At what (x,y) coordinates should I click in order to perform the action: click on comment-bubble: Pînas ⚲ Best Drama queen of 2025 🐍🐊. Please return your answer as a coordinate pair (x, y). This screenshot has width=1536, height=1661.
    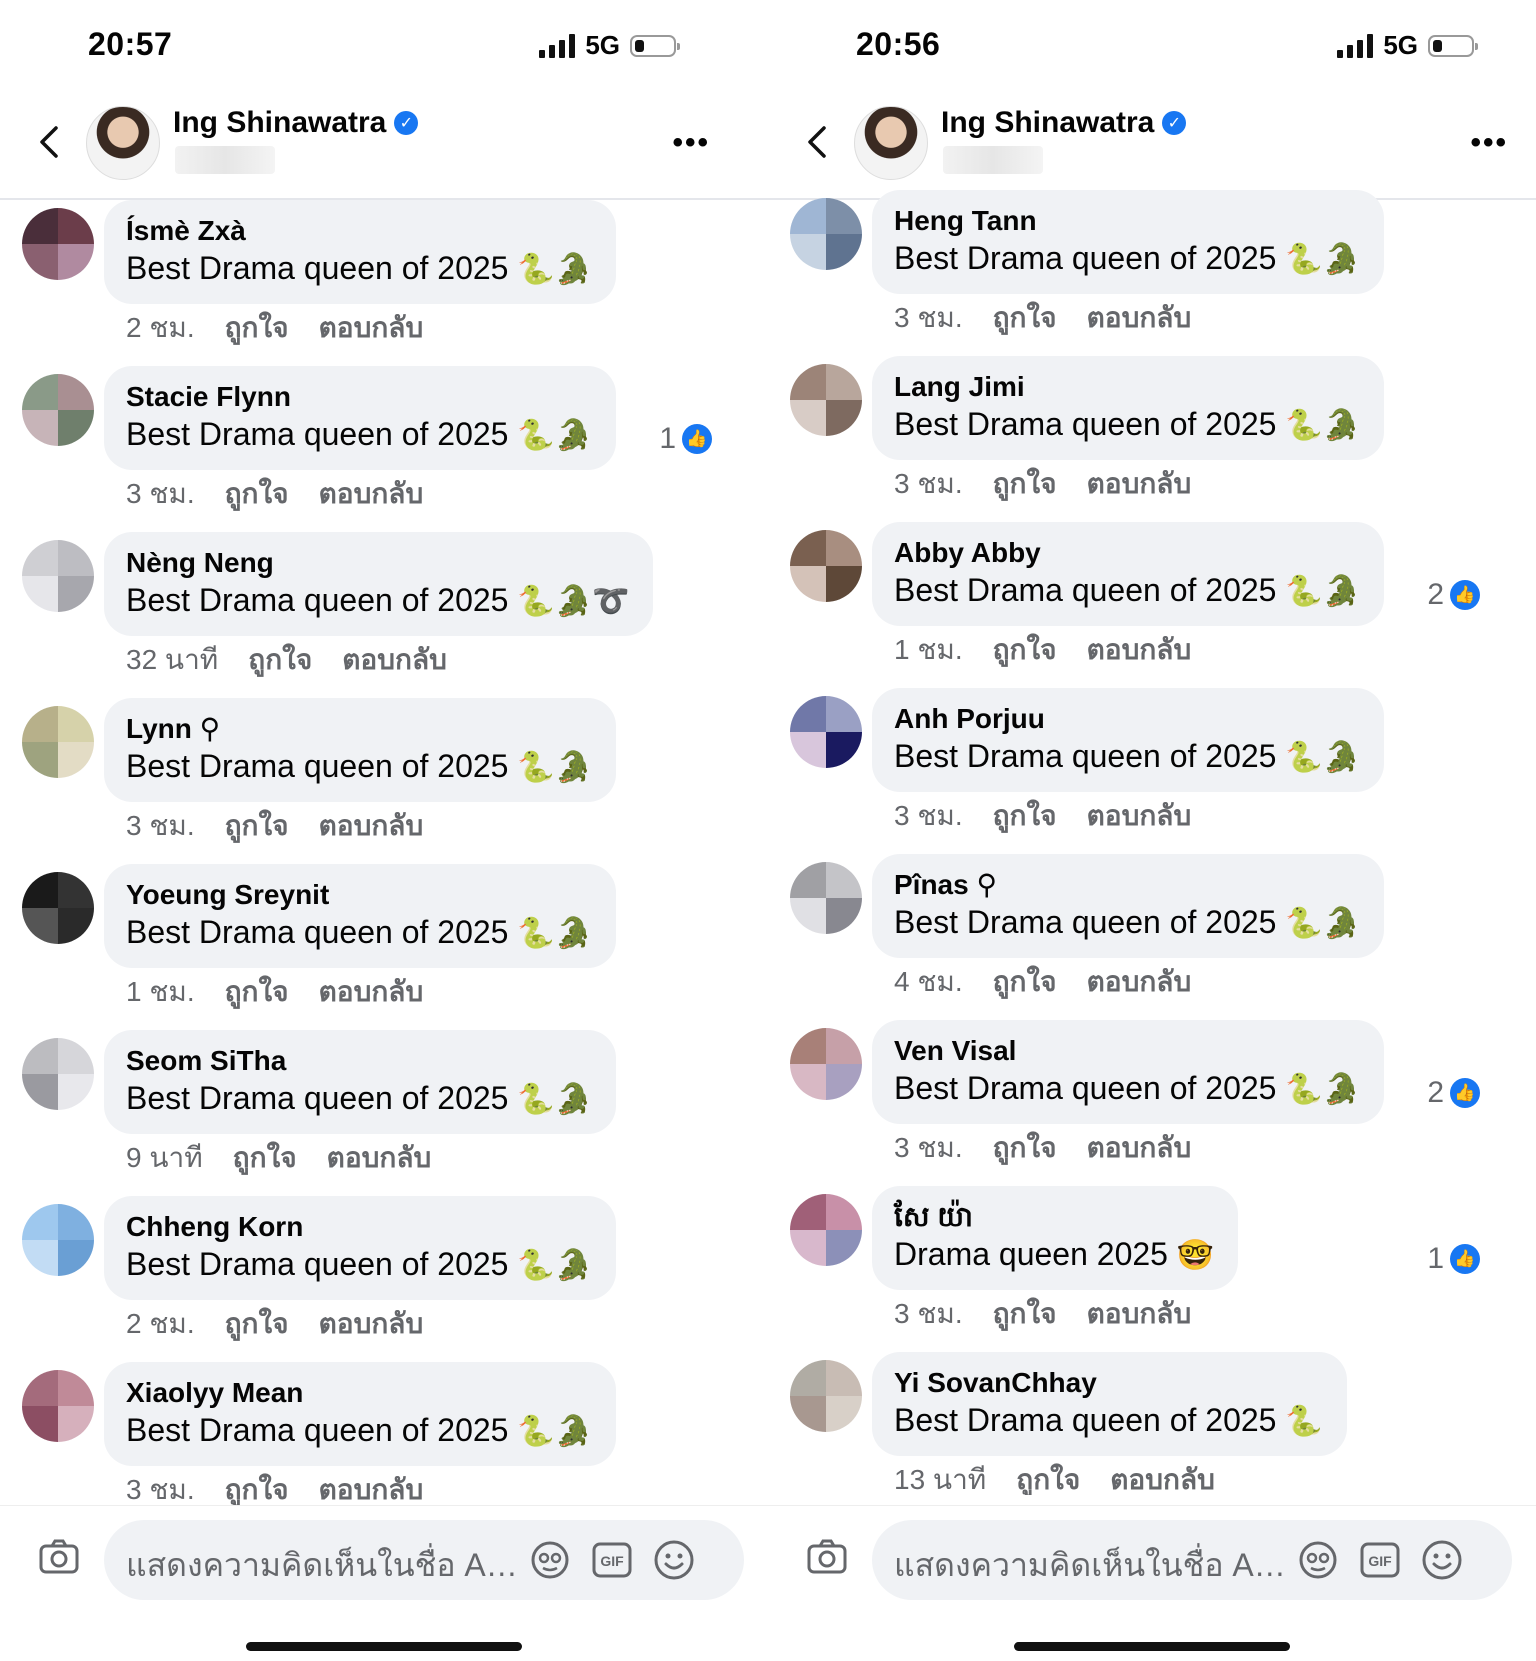
    Looking at the image, I should click on (1128, 906).